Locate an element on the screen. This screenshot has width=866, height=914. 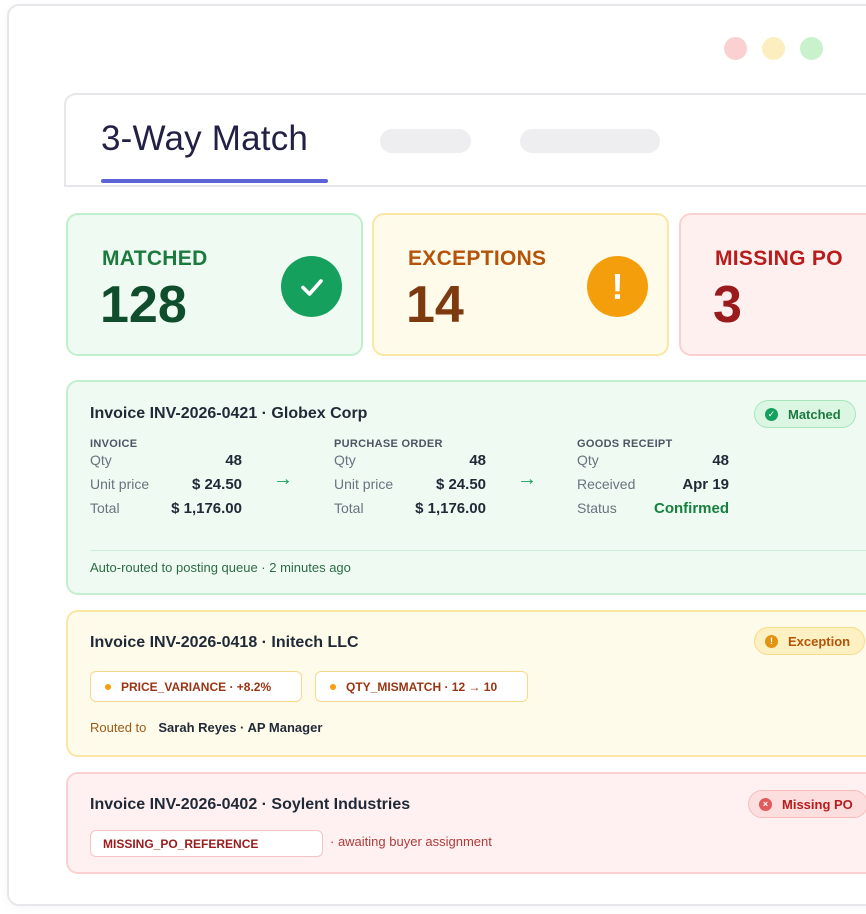
x-circle-icon: × is located at coordinates (765, 804).